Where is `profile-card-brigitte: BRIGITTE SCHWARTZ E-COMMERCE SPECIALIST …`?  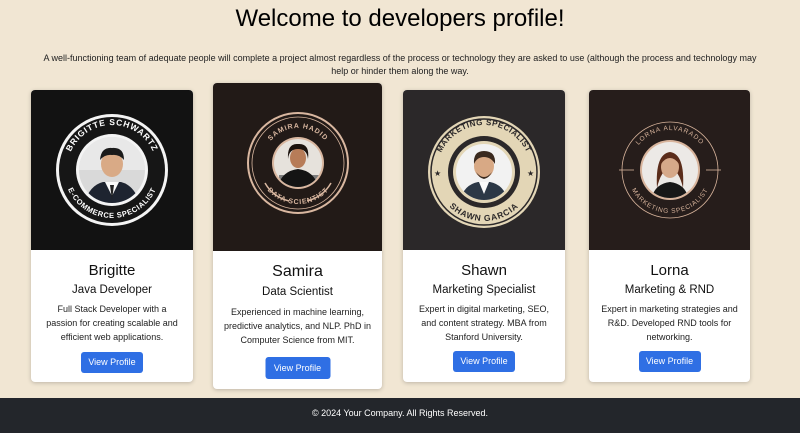 profile-card-brigitte: BRIGITTE SCHWARTZ E-COMMERCE SPECIALIST … is located at coordinates (112, 236).